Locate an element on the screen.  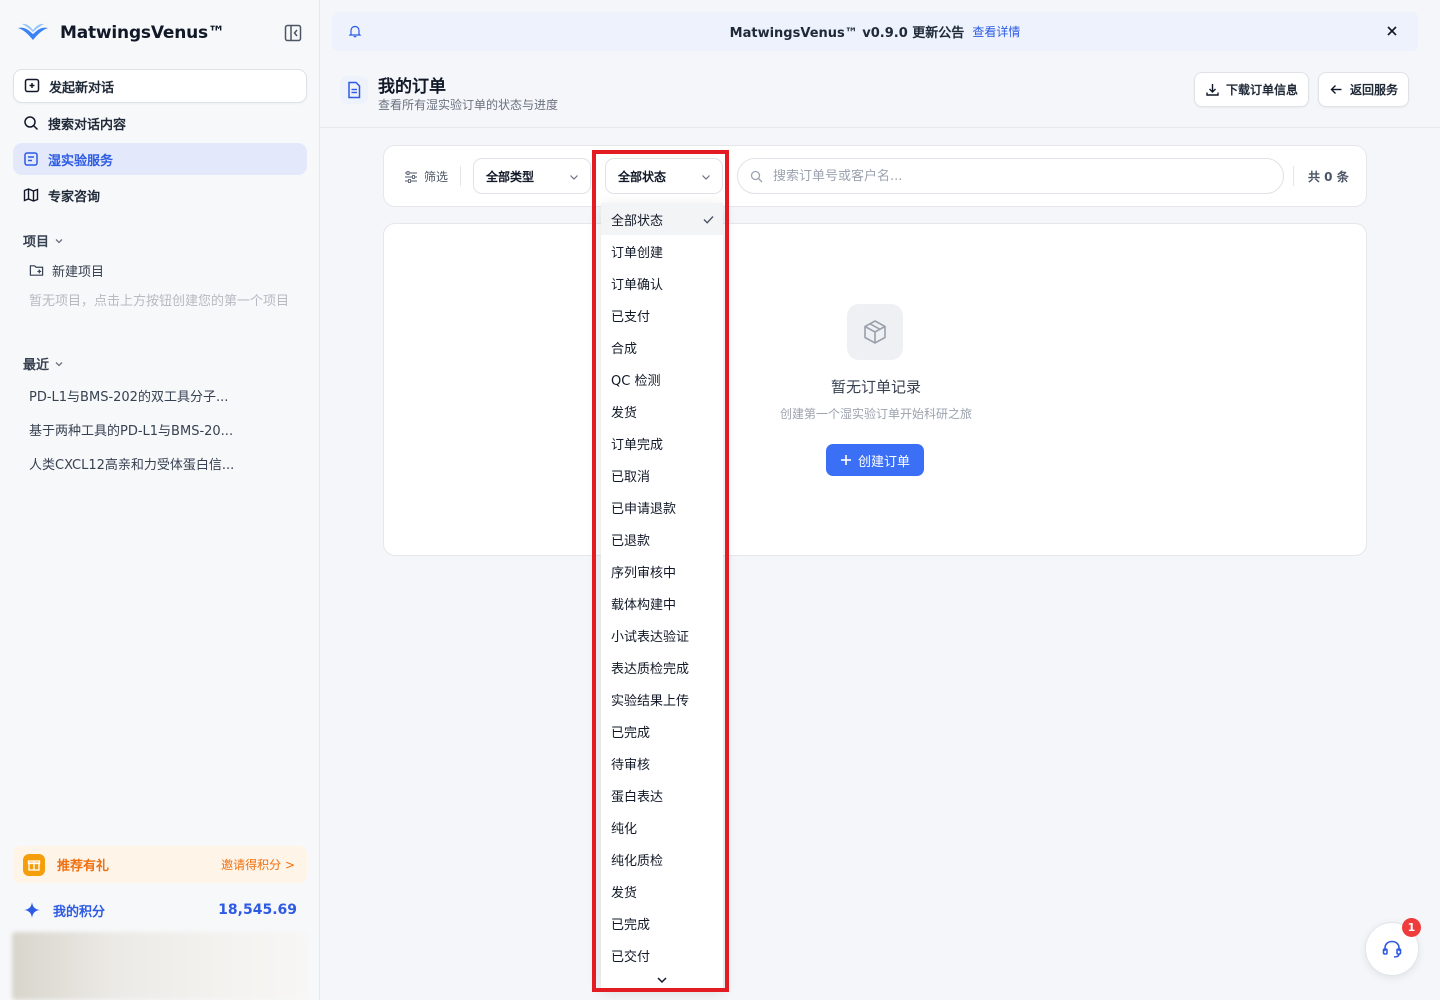
status-option: 订单完成 is located at coordinates (662, 443).